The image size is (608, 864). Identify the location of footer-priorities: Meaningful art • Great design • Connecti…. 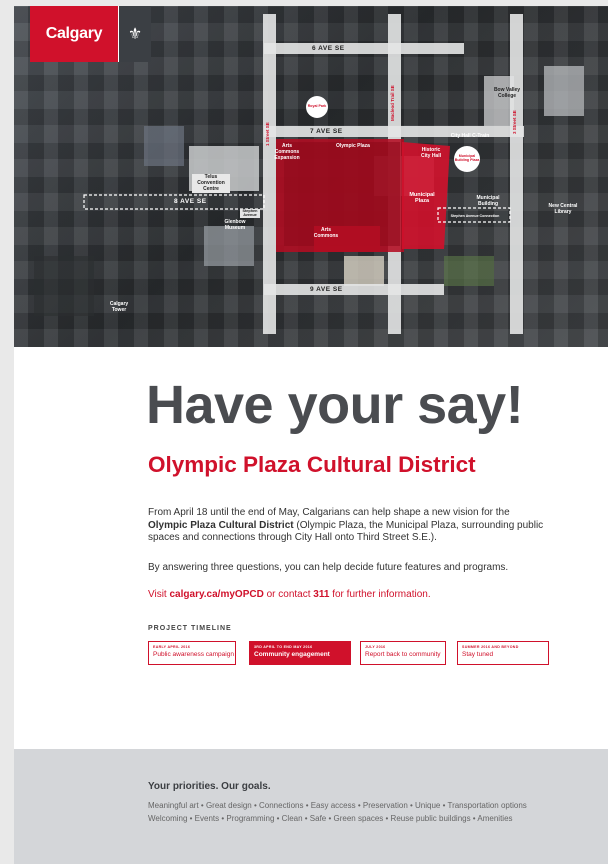
(337, 812).